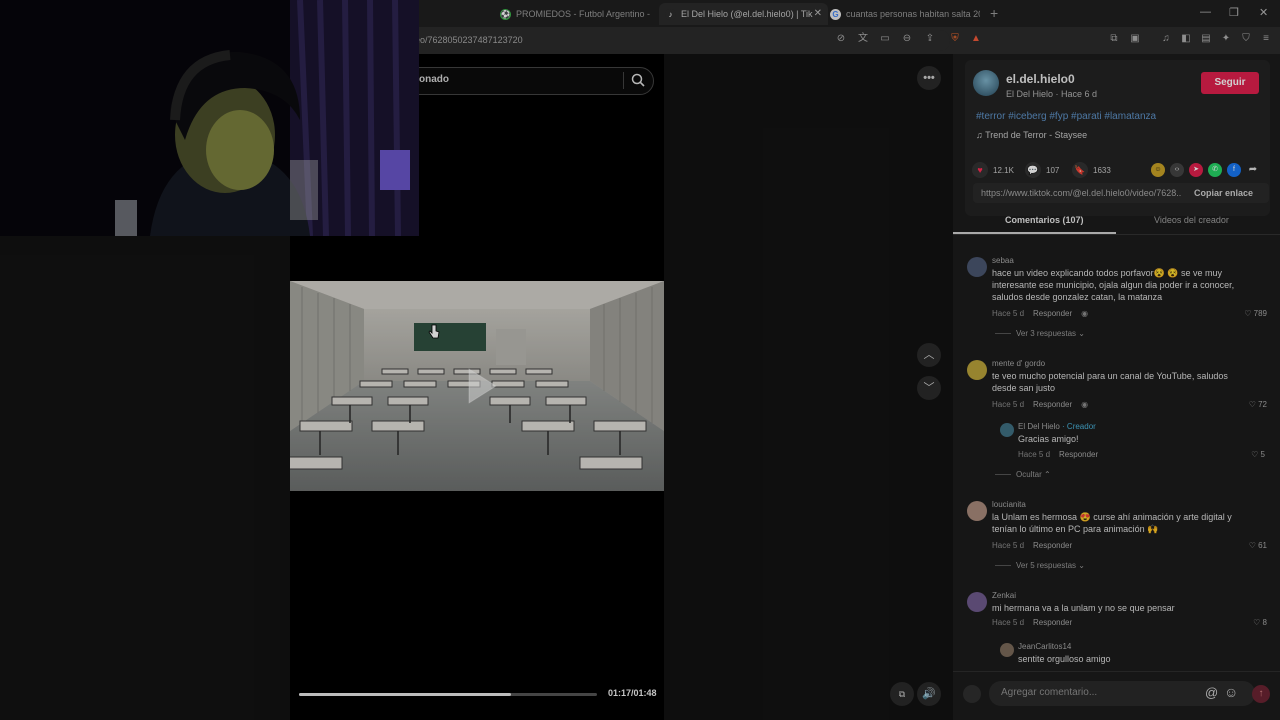 Image resolution: width=1280 pixels, height=720 pixels. What do you see at coordinates (905, 14) in the screenshot?
I see `tab-google: G cuantas personas habitan salta 2026` at bounding box center [905, 14].